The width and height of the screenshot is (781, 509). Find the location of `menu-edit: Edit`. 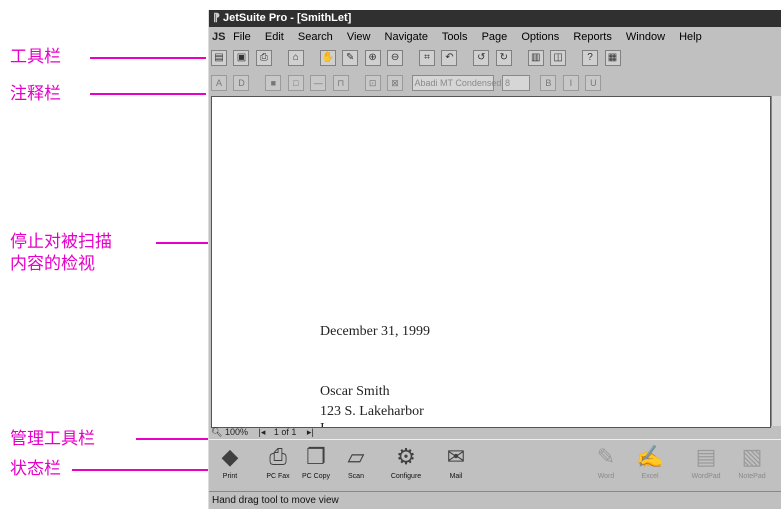

menu-edit: Edit is located at coordinates (274, 37).